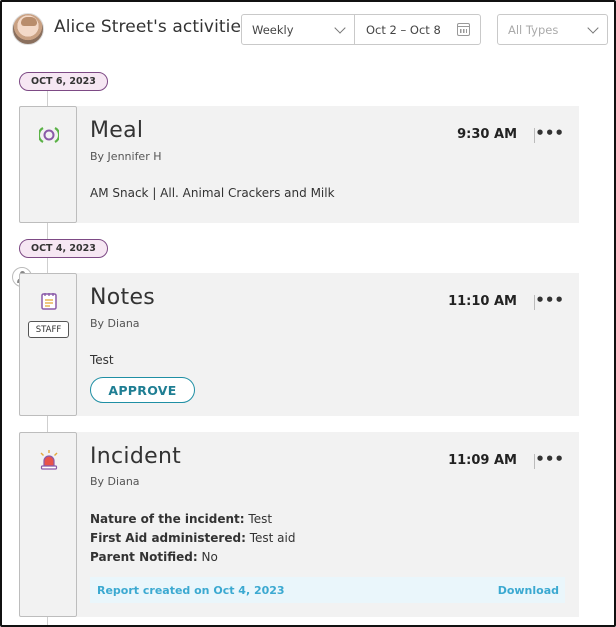 This screenshot has width=616, height=627. I want to click on date-pill: OCT 4, 2023, so click(63, 248).